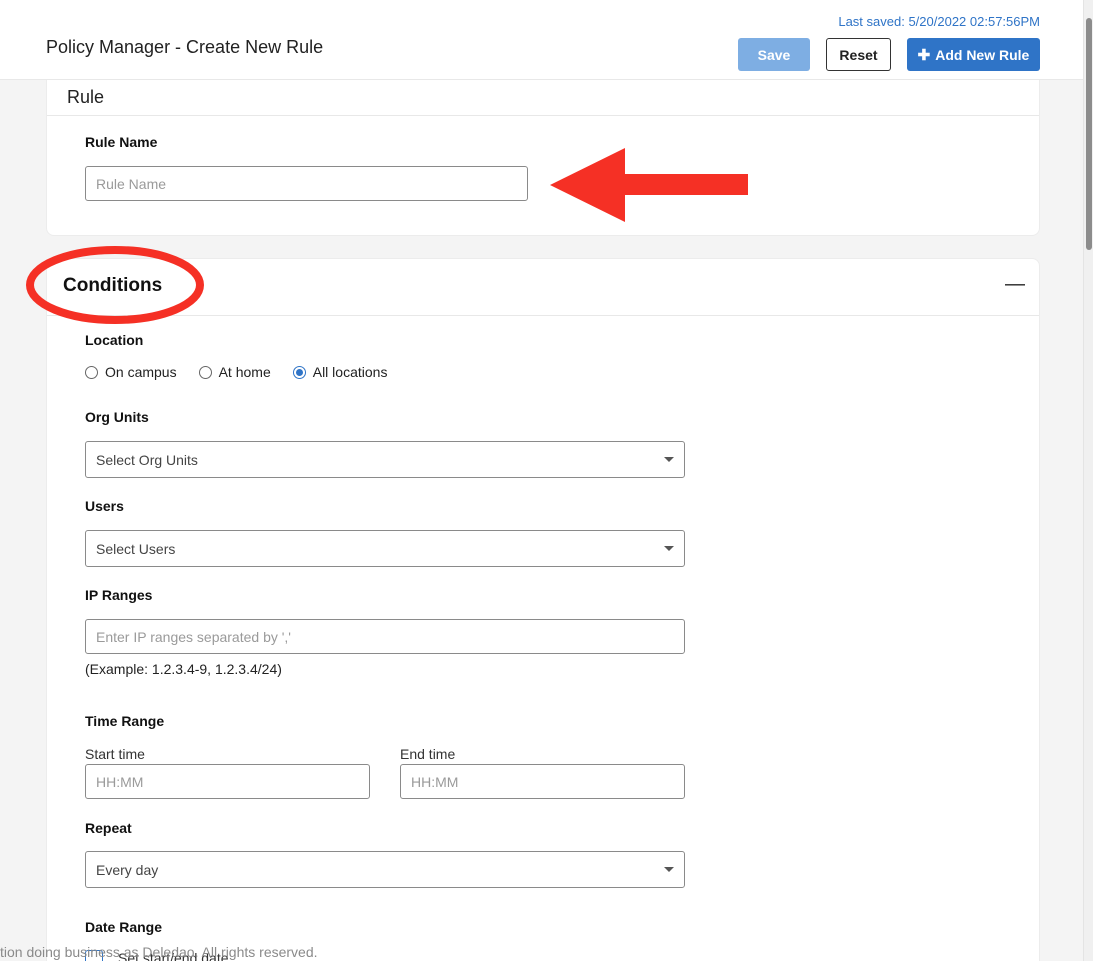 The width and height of the screenshot is (1093, 961). I want to click on rule-name-input: Rule Name, so click(306, 183).